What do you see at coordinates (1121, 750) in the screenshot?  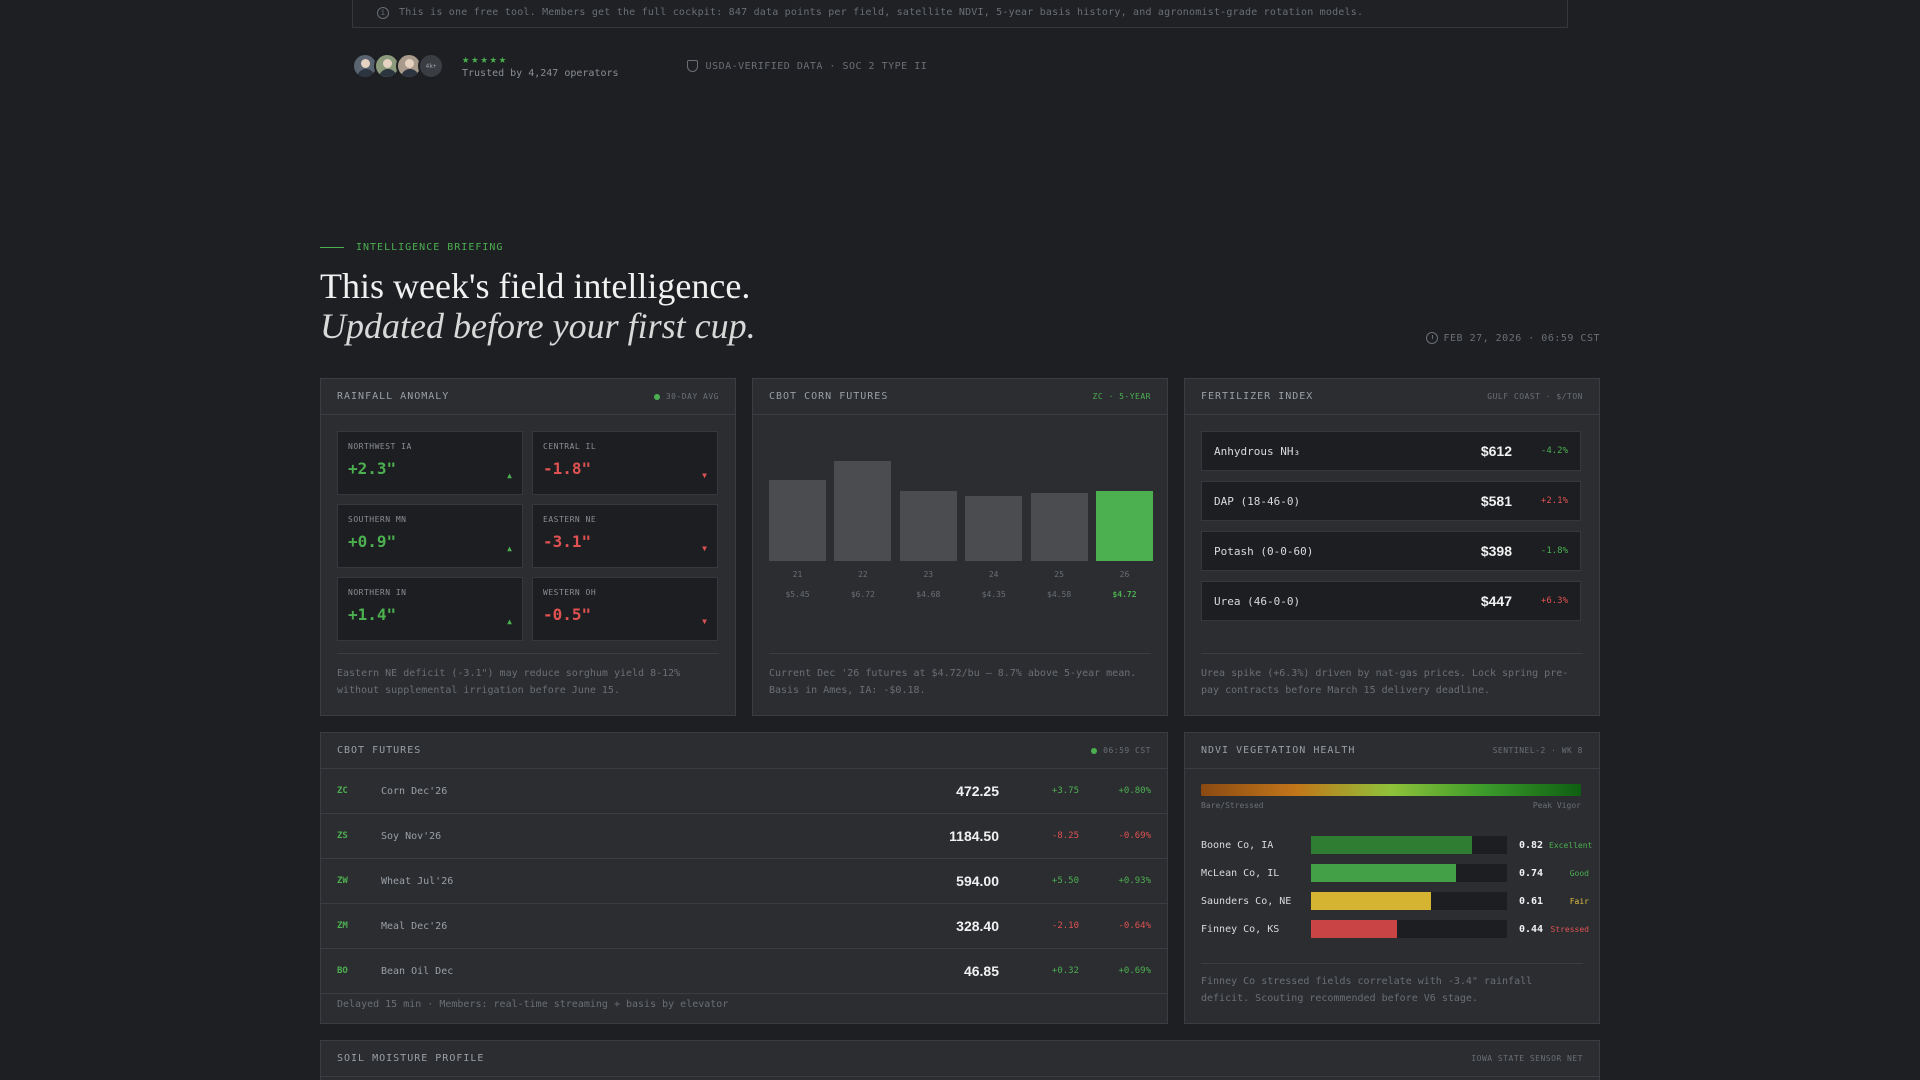 I see `card-tag: 06:59 CST` at bounding box center [1121, 750].